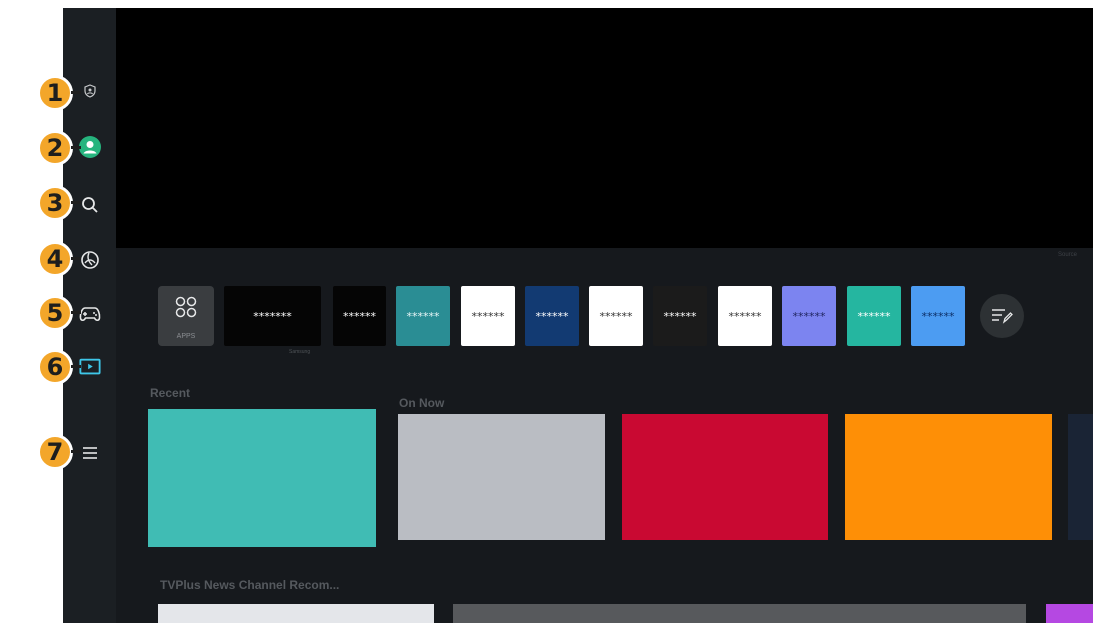 Image resolution: width=1100 pixels, height=623 pixels. I want to click on edit-apps-button, so click(1002, 316).